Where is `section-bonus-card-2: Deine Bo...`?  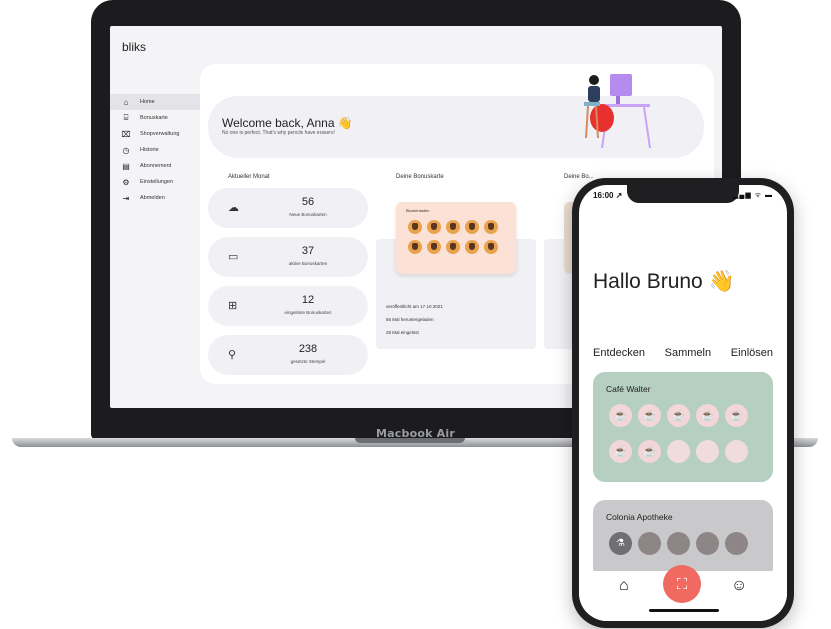 section-bonus-card-2: Deine Bo... is located at coordinates (579, 177).